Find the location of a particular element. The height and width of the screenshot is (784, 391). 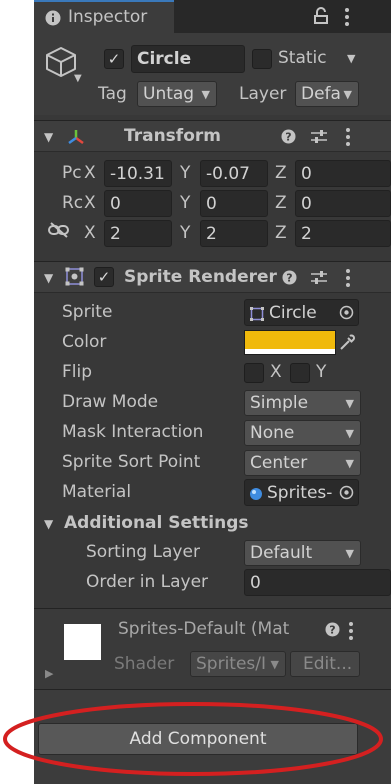

lock-icon is located at coordinates (321, 16).